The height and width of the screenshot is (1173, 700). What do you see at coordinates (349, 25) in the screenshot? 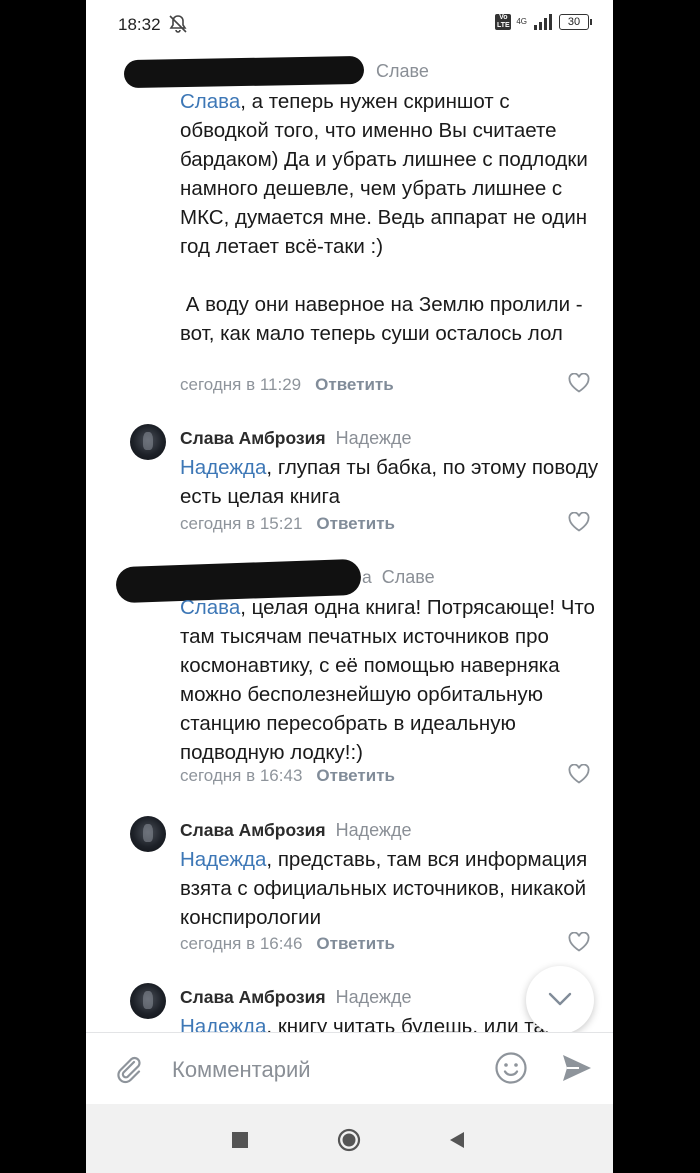
I see `status-bar: 18:32 Vo LTE 4G 30` at bounding box center [349, 25].